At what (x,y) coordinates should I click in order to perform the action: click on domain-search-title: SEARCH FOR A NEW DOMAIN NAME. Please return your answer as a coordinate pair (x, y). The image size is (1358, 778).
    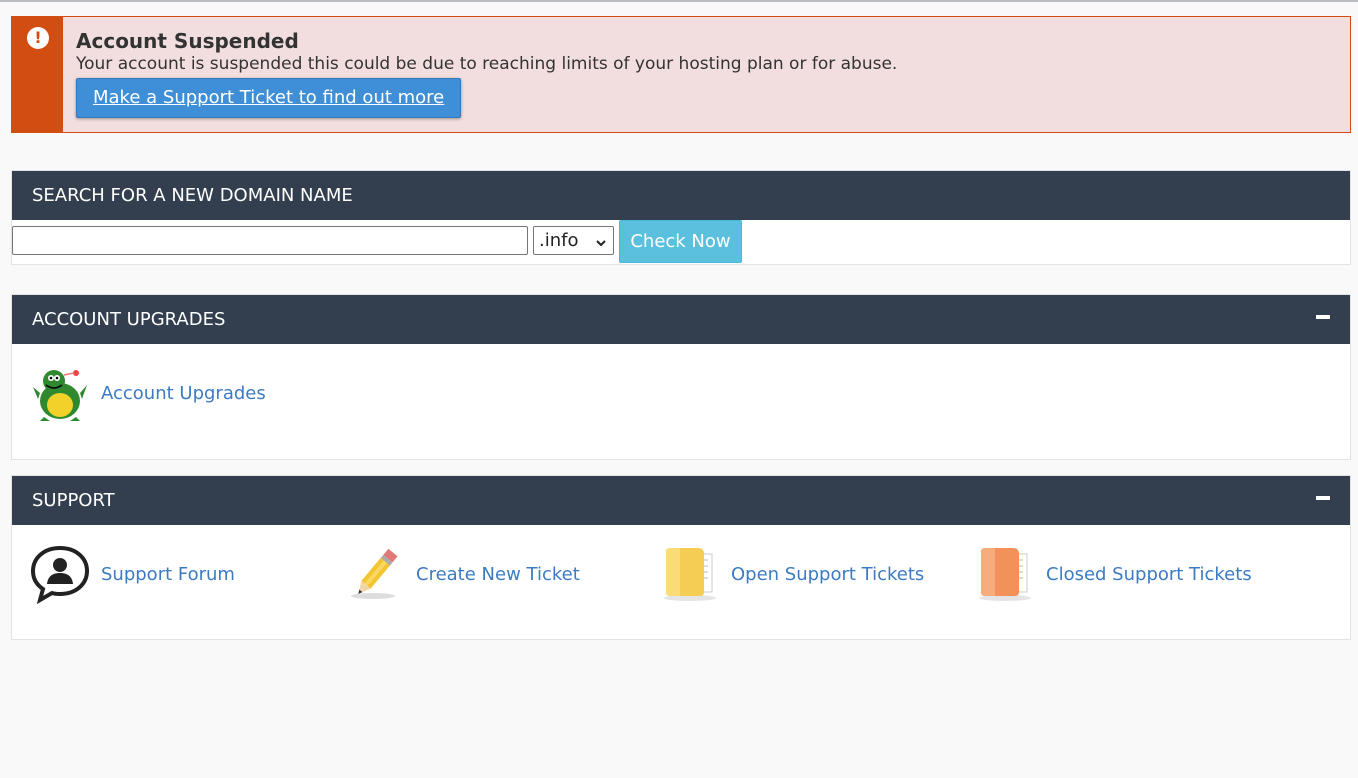
    Looking at the image, I should click on (192, 195).